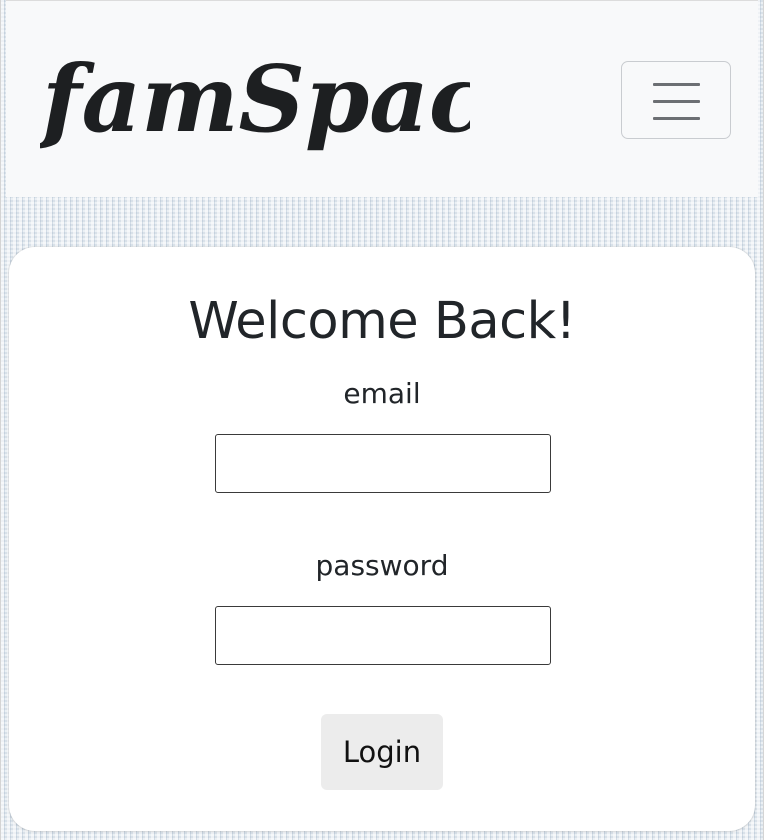  Describe the element at coordinates (383, 463) in the screenshot. I see `email-field` at that location.